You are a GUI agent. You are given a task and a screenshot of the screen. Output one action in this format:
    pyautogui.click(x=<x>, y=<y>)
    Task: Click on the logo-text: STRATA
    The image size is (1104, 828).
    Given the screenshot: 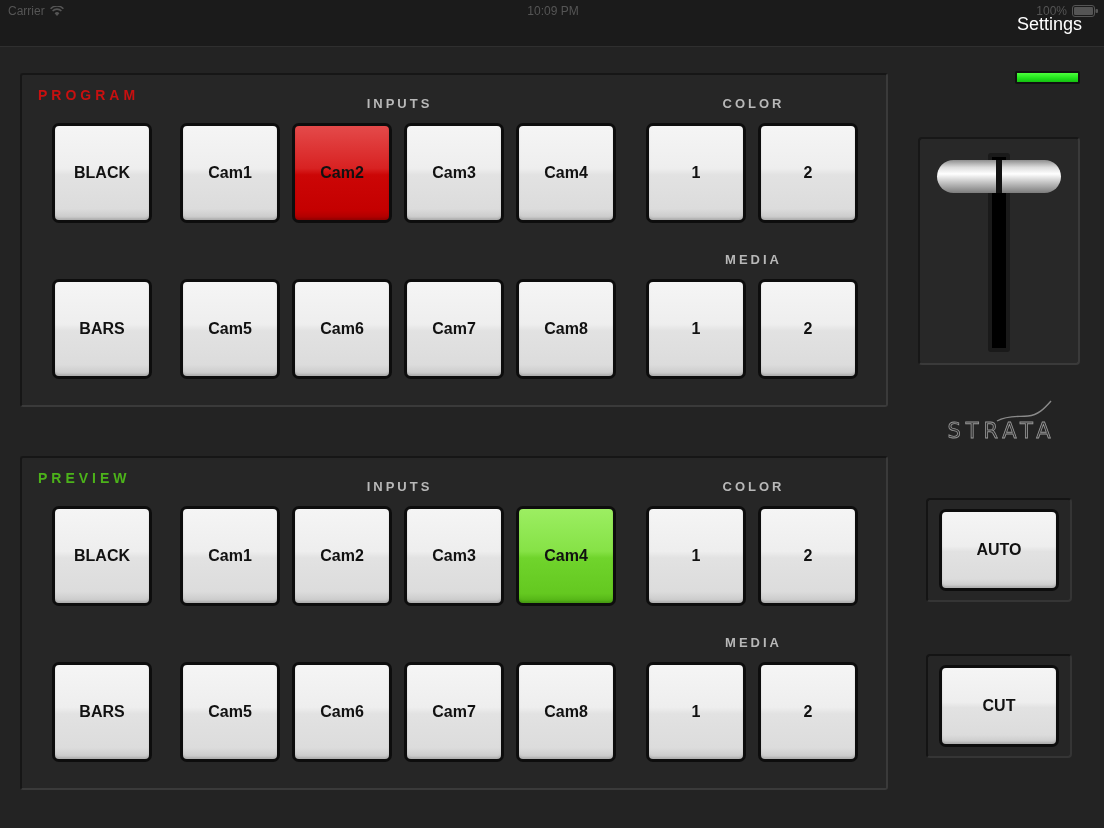 What is the action you would take?
    pyautogui.click(x=1001, y=431)
    